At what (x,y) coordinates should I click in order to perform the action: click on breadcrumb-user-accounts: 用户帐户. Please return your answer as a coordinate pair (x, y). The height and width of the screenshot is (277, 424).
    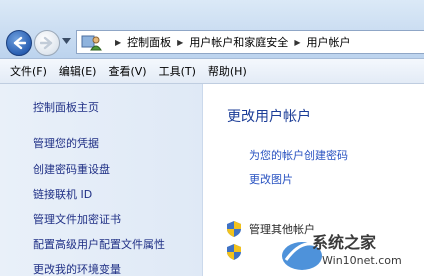
    Looking at the image, I should click on (328, 42).